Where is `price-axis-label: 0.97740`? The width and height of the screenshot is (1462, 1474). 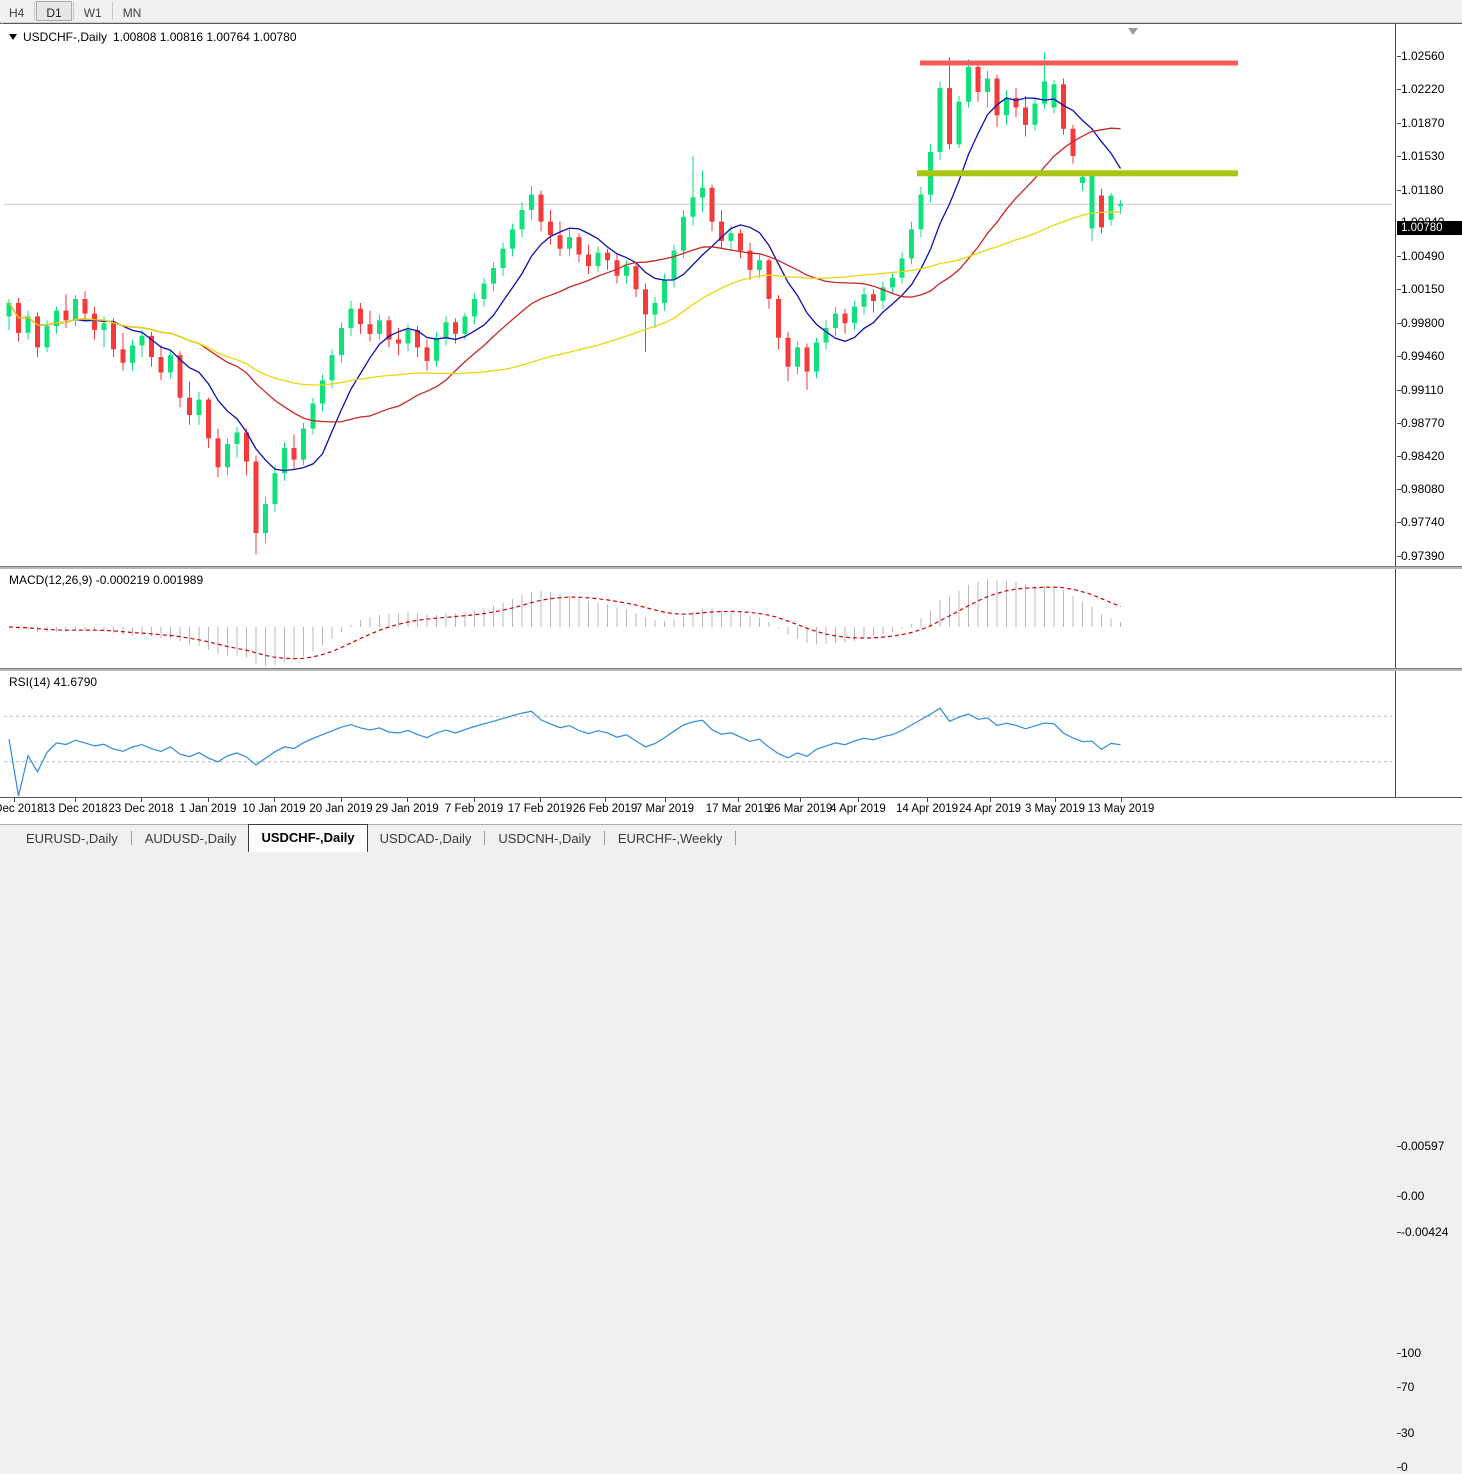 price-axis-label: 0.97740 is located at coordinates (1423, 522).